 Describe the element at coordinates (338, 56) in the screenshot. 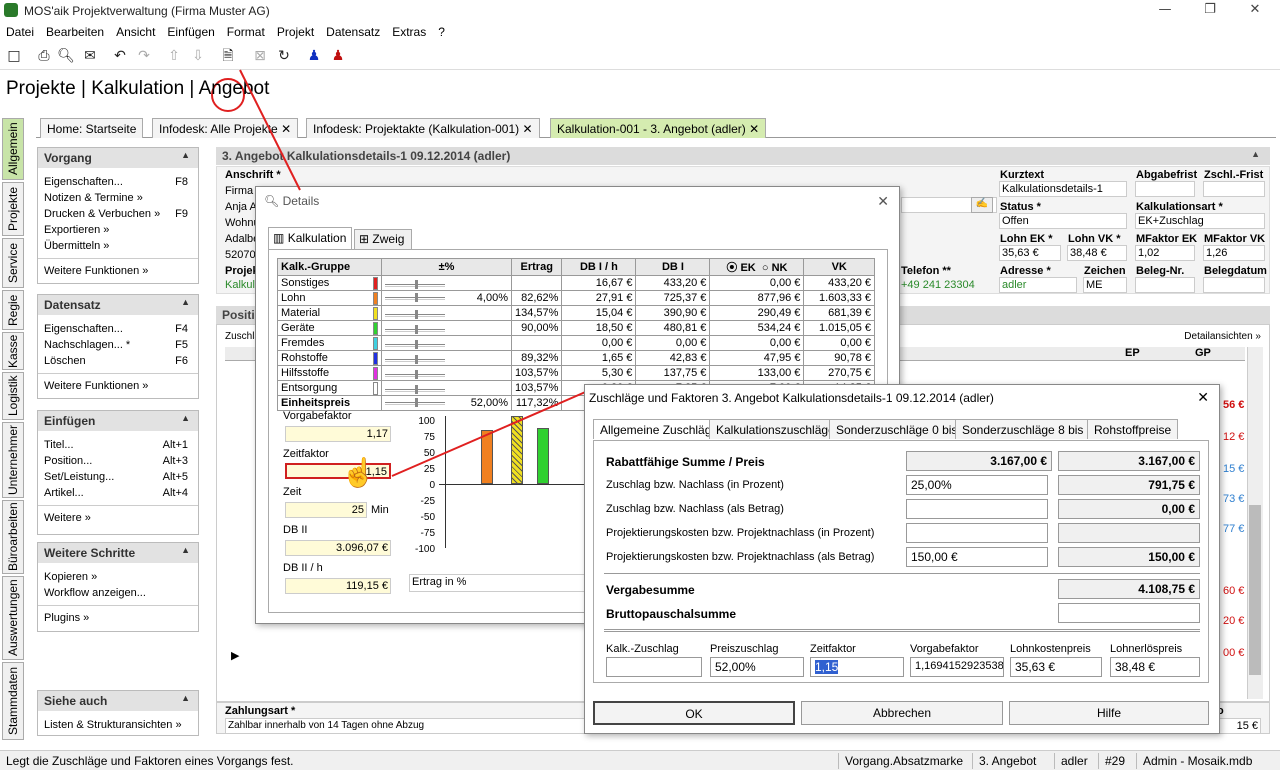

I see `user-red-icon: ♟` at that location.